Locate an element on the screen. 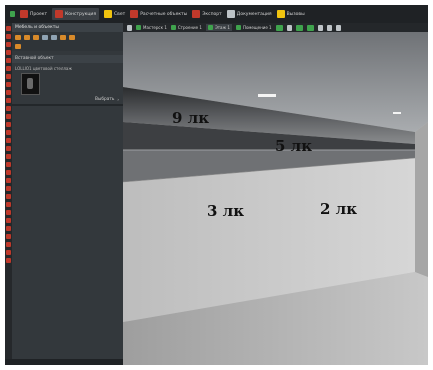 The width and height of the screenshot is (433, 370). export-icon is located at coordinates (196, 14).